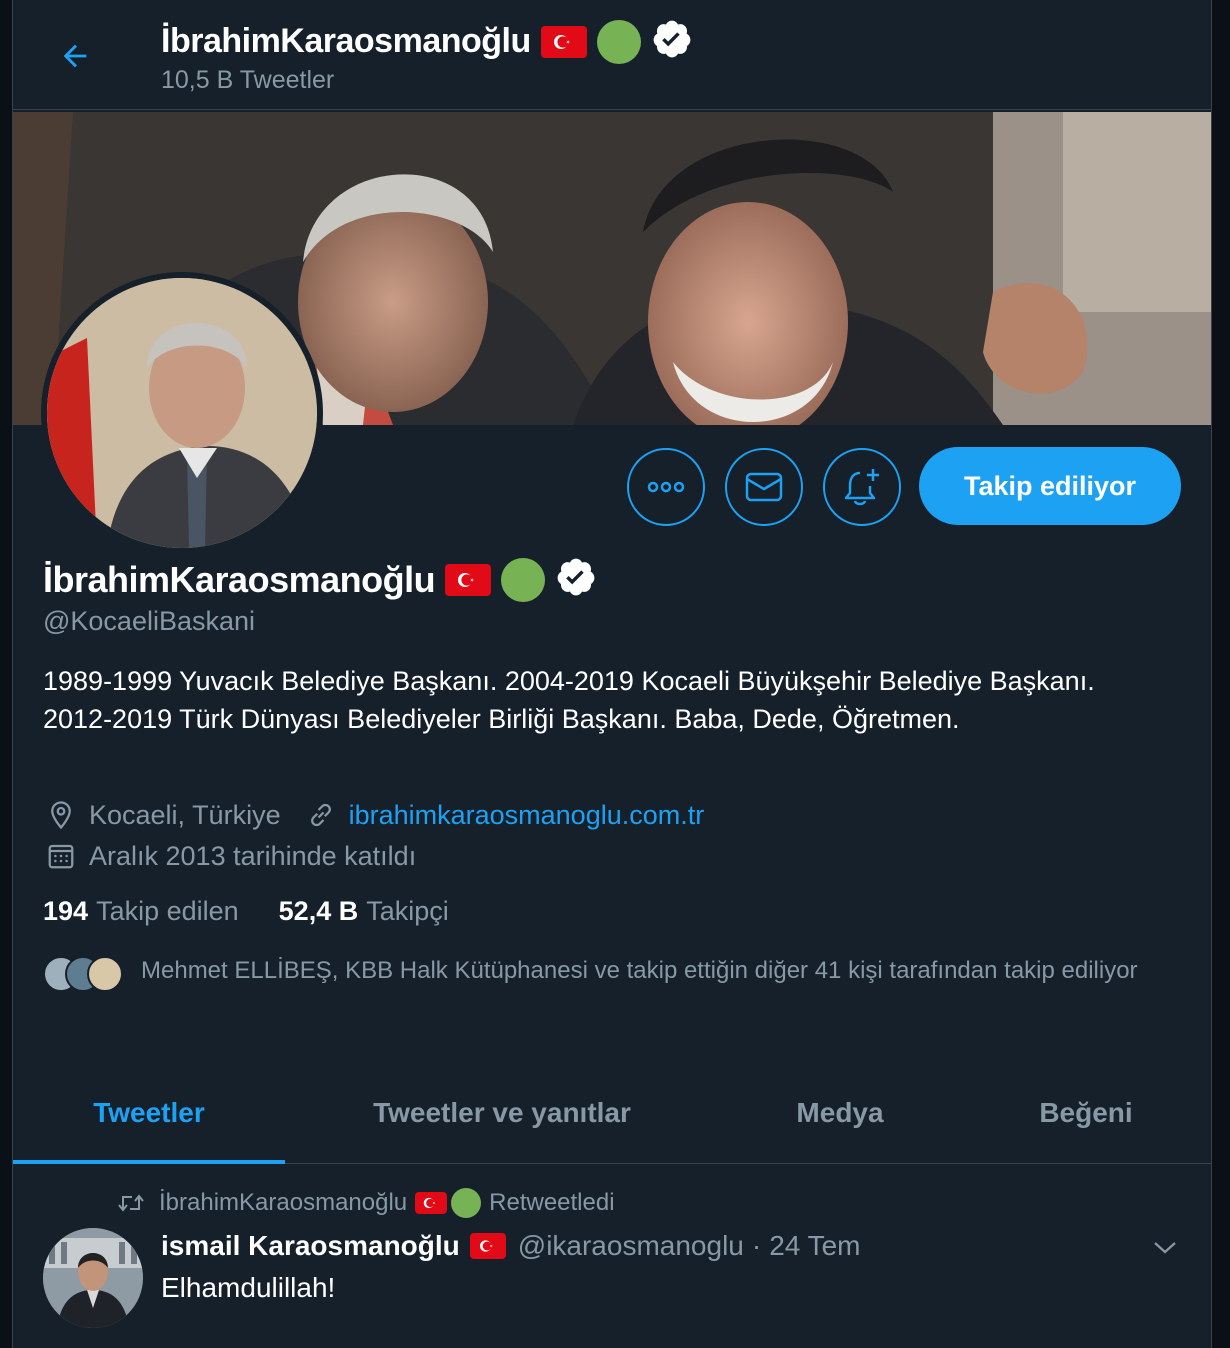  Describe the element at coordinates (631, 1246) in the screenshot. I see `tweet-author-handle: @ikaraosmanoglu` at that location.